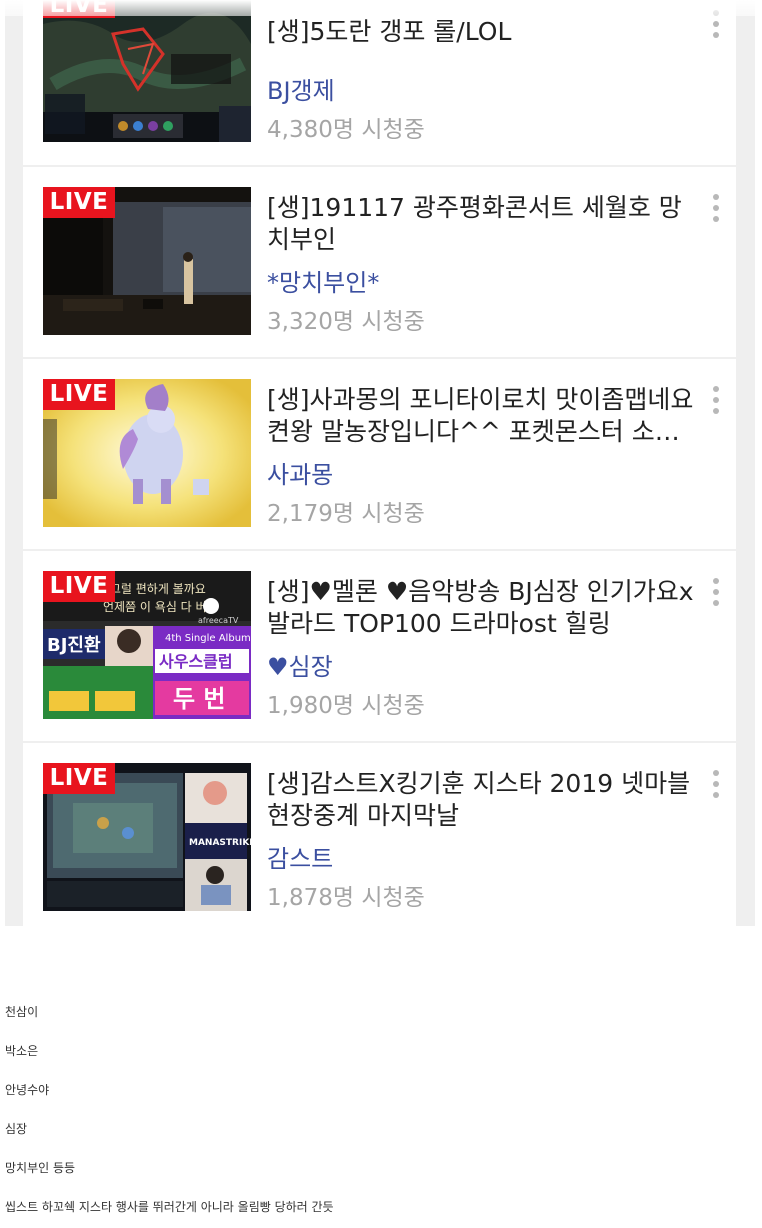 Image resolution: width=762 pixels, height=1228 pixels. I want to click on stream-card: LIVE [생]5도란 갱포 롤/LOL BJ갱제 4,380명 시청중, so click(379, 82).